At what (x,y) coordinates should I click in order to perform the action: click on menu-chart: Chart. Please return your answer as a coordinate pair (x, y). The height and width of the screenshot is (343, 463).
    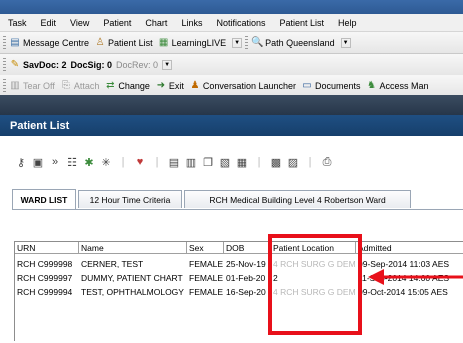
    Looking at the image, I should click on (156, 23).